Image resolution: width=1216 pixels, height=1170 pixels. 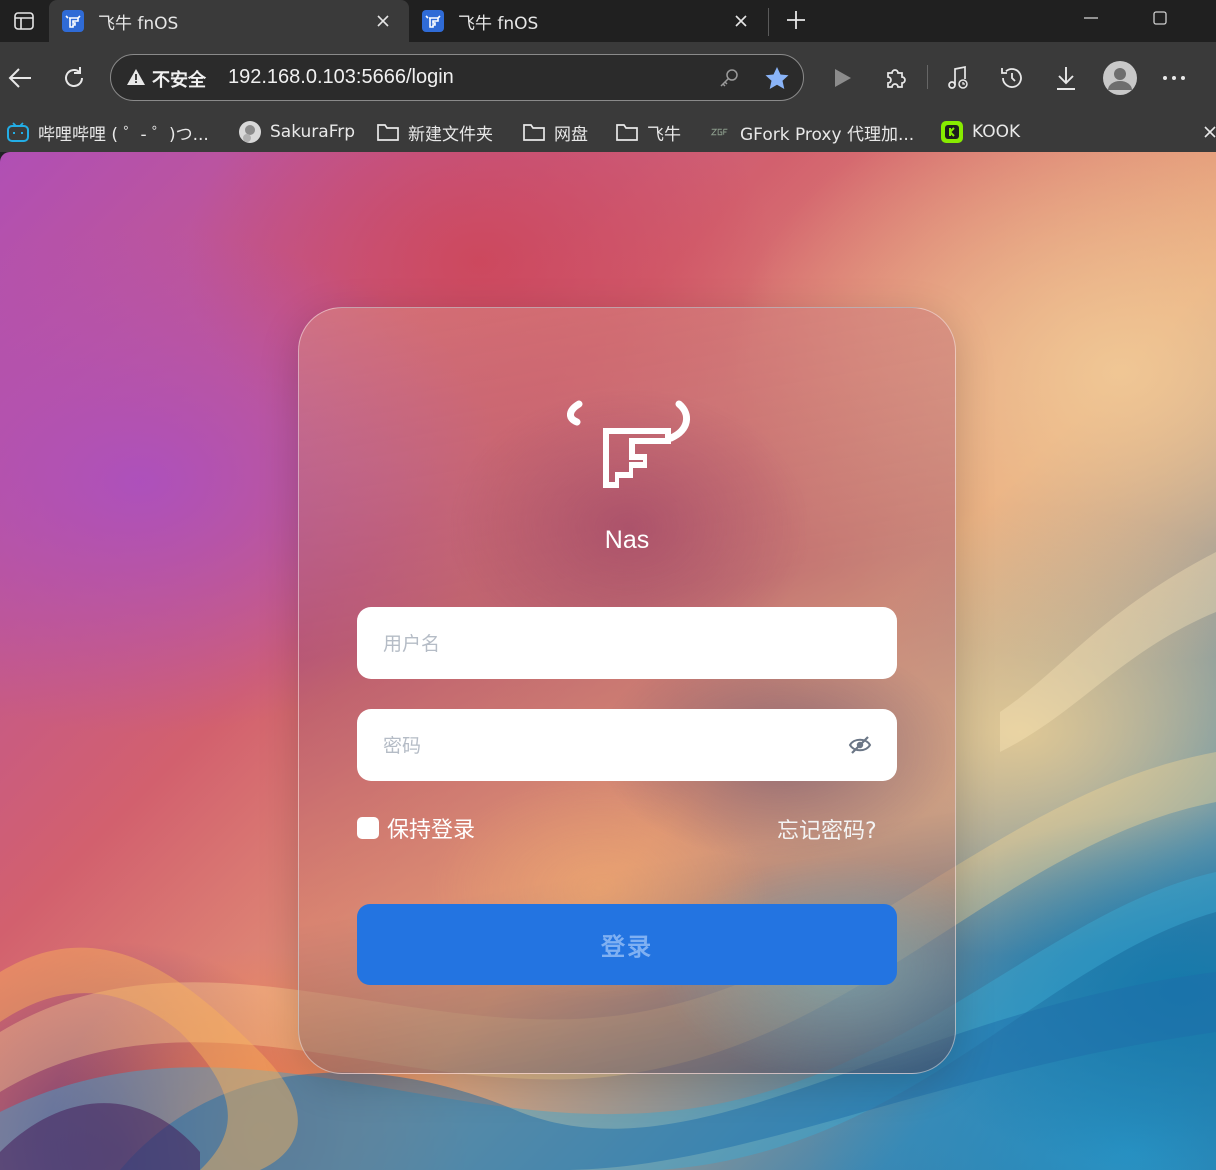 I want to click on media-control-button, so click(x=958, y=78).